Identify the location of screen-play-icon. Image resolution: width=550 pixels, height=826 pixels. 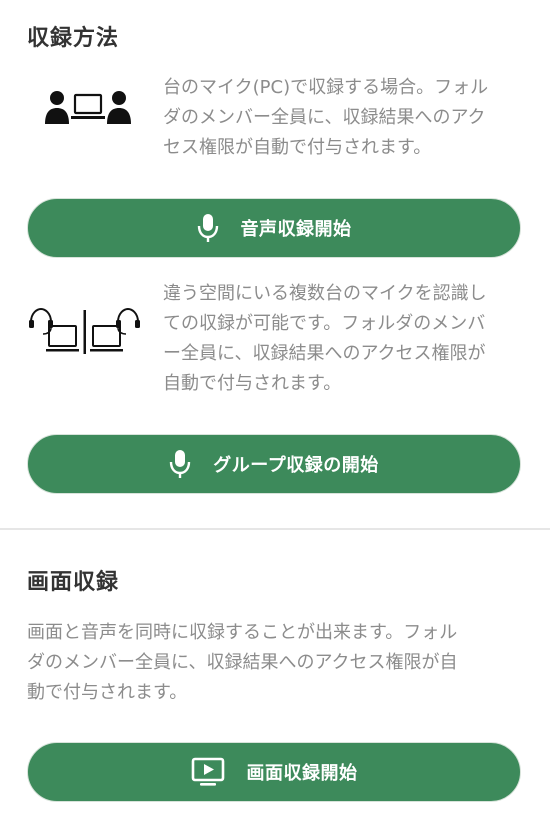
(208, 772).